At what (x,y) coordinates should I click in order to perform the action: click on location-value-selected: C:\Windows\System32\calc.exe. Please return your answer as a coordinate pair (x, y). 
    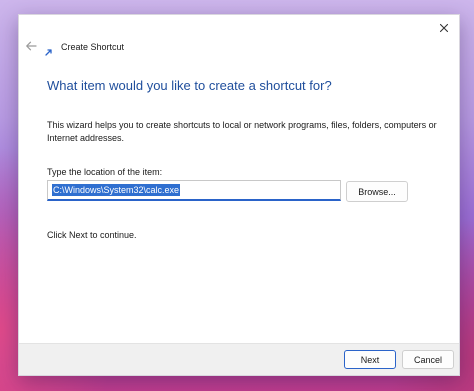
    Looking at the image, I should click on (116, 190).